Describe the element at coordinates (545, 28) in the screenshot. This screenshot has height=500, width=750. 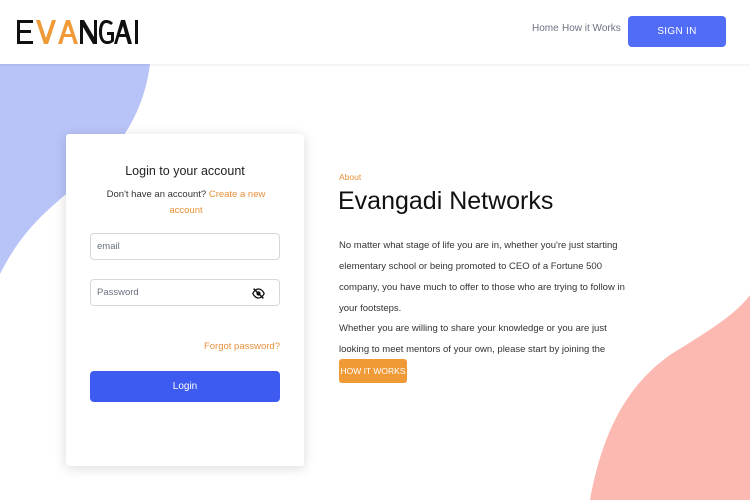
I see `nav-home-link: Home` at that location.